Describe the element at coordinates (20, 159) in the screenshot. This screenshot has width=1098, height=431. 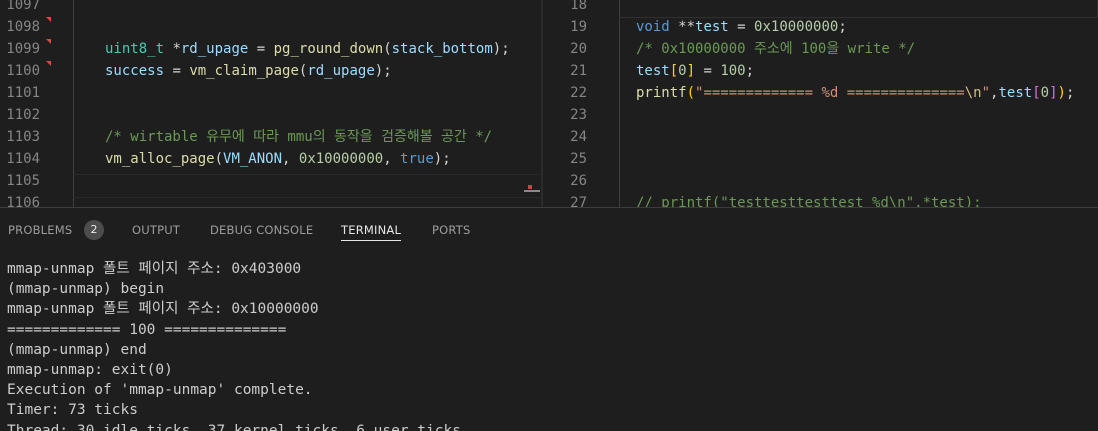
I see `line-number: 1104` at that location.